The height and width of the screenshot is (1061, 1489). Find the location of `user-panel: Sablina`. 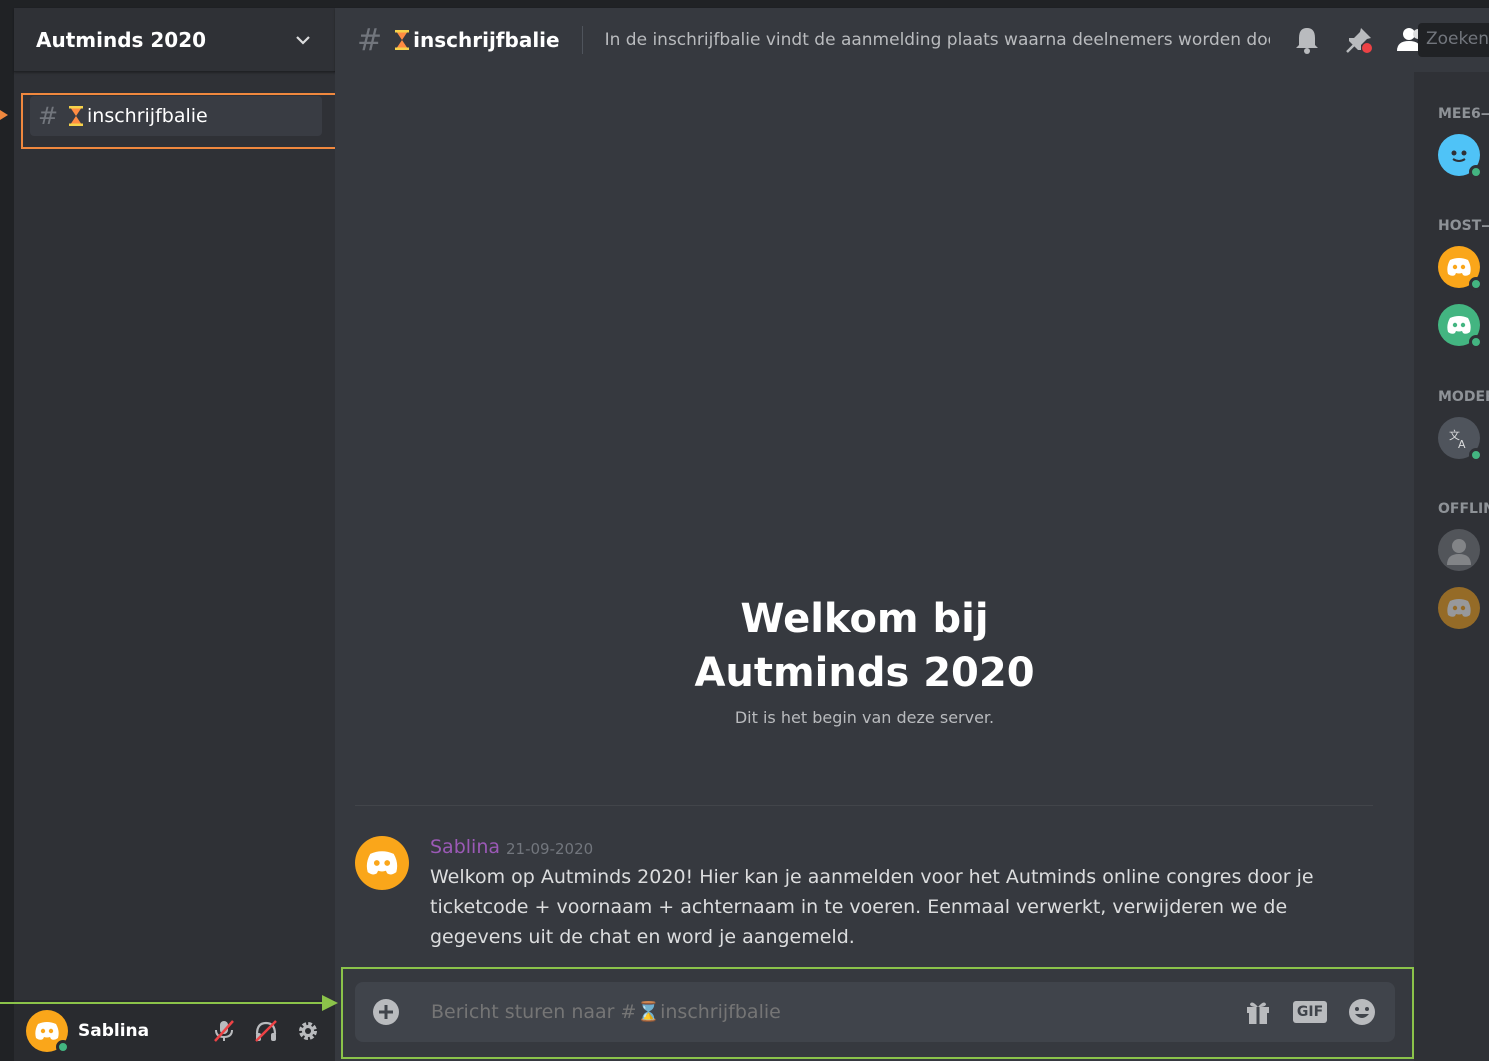

user-panel: Sablina is located at coordinates (174, 1030).